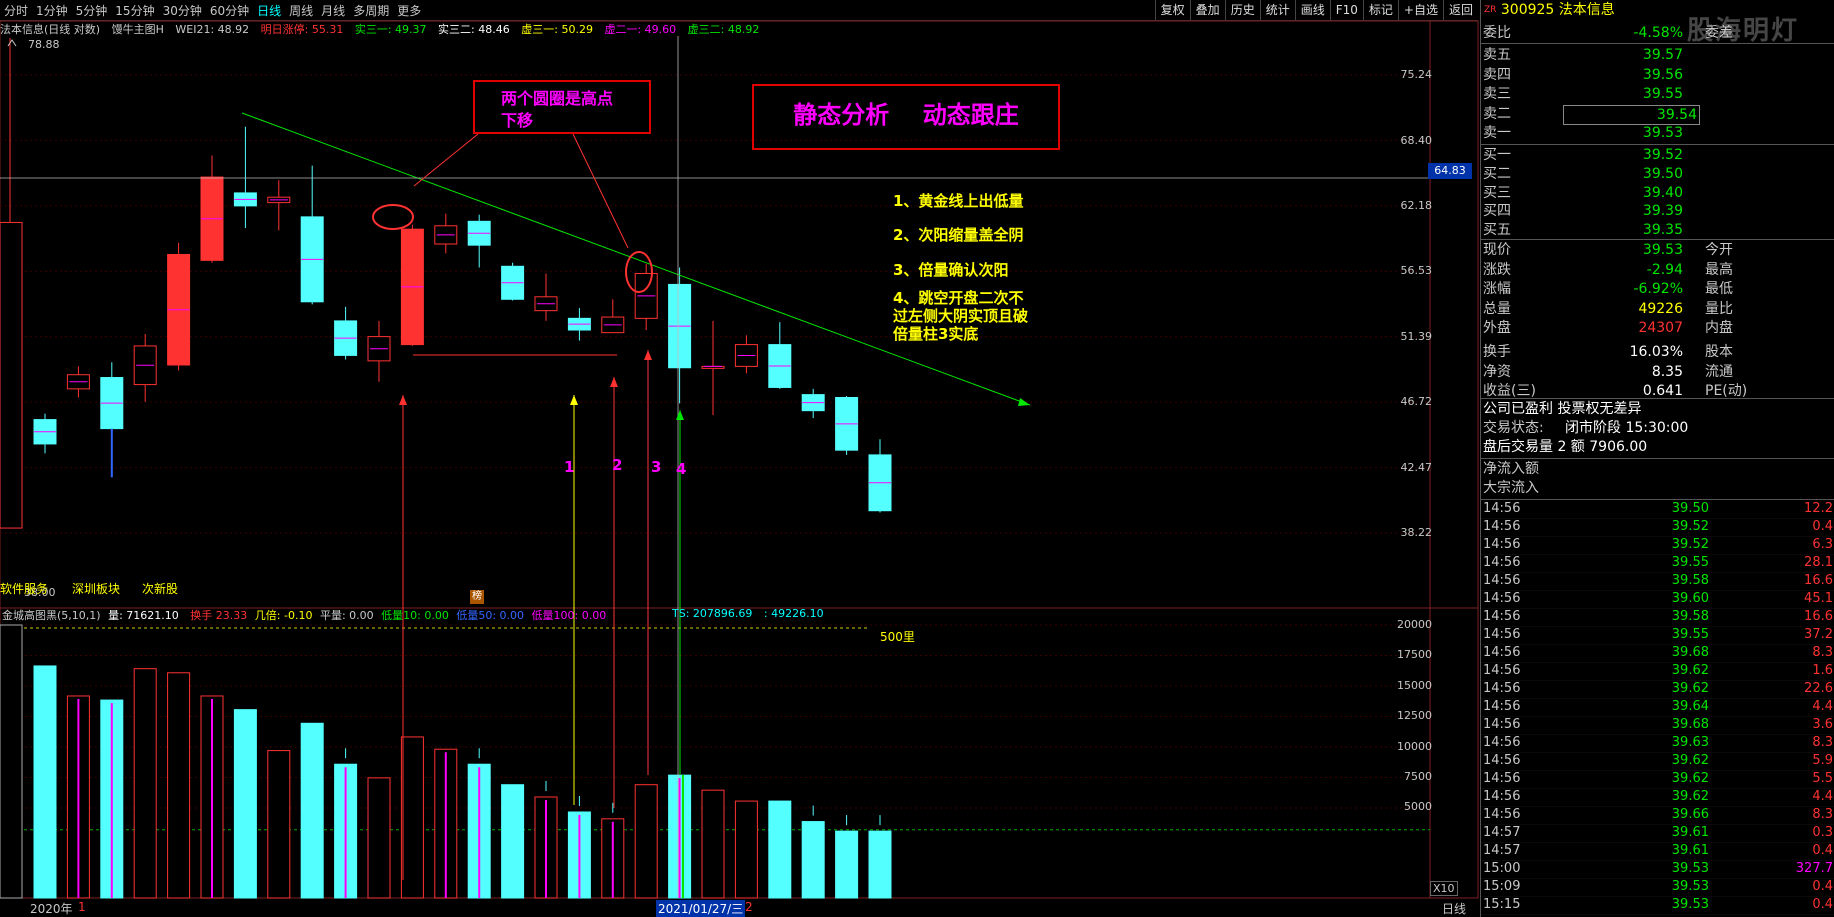  I want to click on tag-software: 软件服务, so click(24, 588).